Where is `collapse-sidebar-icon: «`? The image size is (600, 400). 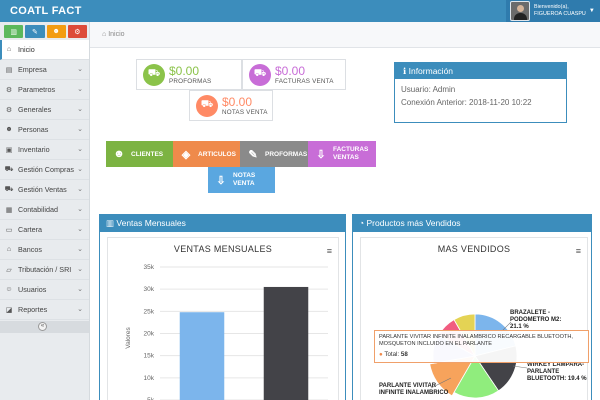
collapse-sidebar-icon: « is located at coordinates (42, 326).